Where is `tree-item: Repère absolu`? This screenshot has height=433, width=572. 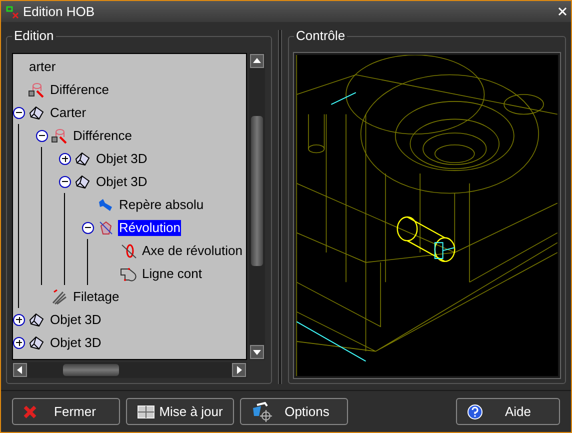
tree-item: Repère absolu is located at coordinates (161, 204).